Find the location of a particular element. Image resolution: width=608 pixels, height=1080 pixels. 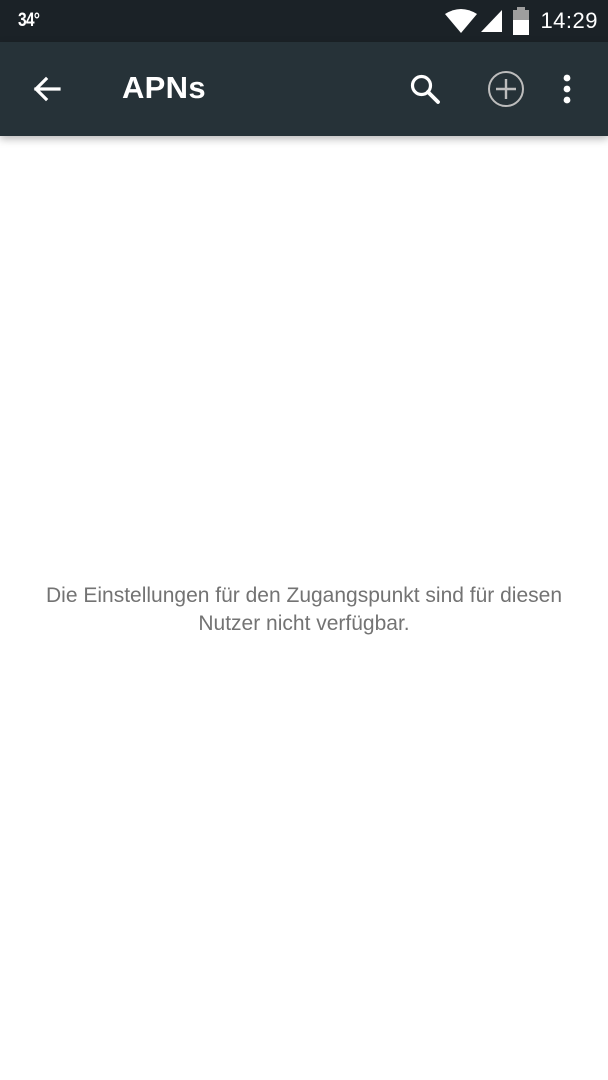

more-vert-icon is located at coordinates (567, 89).